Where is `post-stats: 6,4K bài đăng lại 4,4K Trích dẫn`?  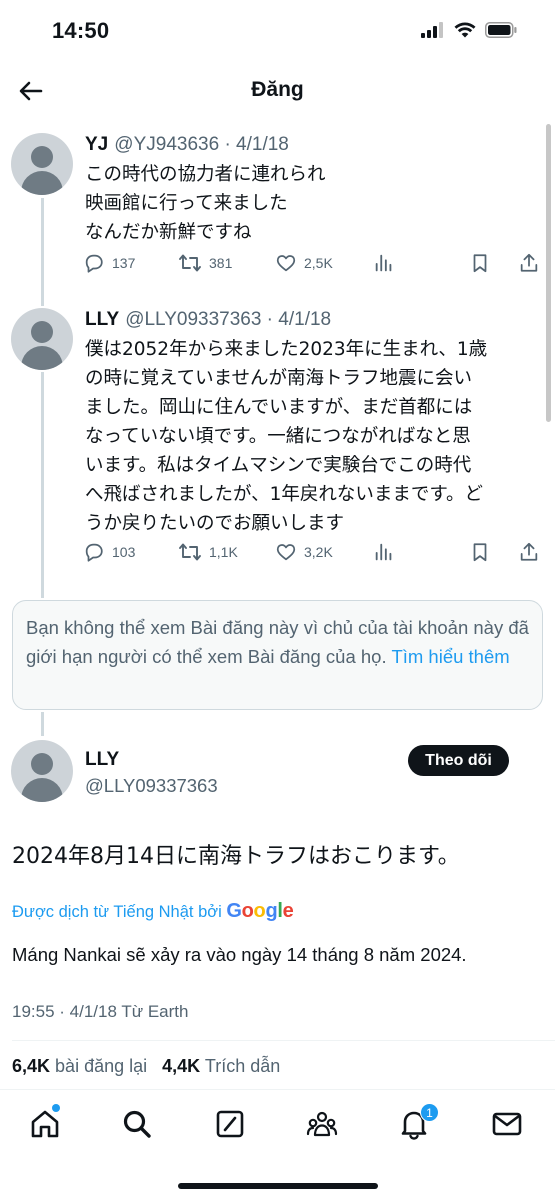
post-stats: 6,4K bài đăng lại 4,4K Trích dẫn is located at coordinates (146, 1066).